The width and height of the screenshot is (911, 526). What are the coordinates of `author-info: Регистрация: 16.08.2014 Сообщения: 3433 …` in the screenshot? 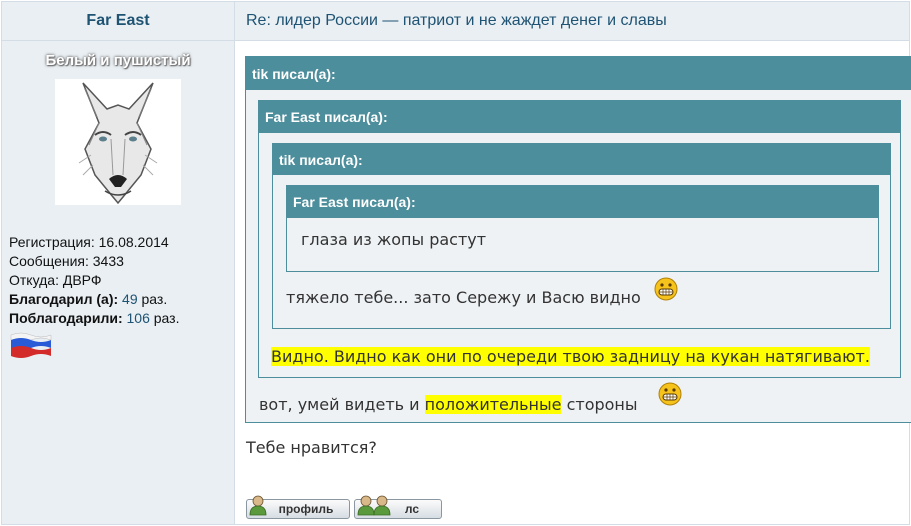 It's located at (94, 280).